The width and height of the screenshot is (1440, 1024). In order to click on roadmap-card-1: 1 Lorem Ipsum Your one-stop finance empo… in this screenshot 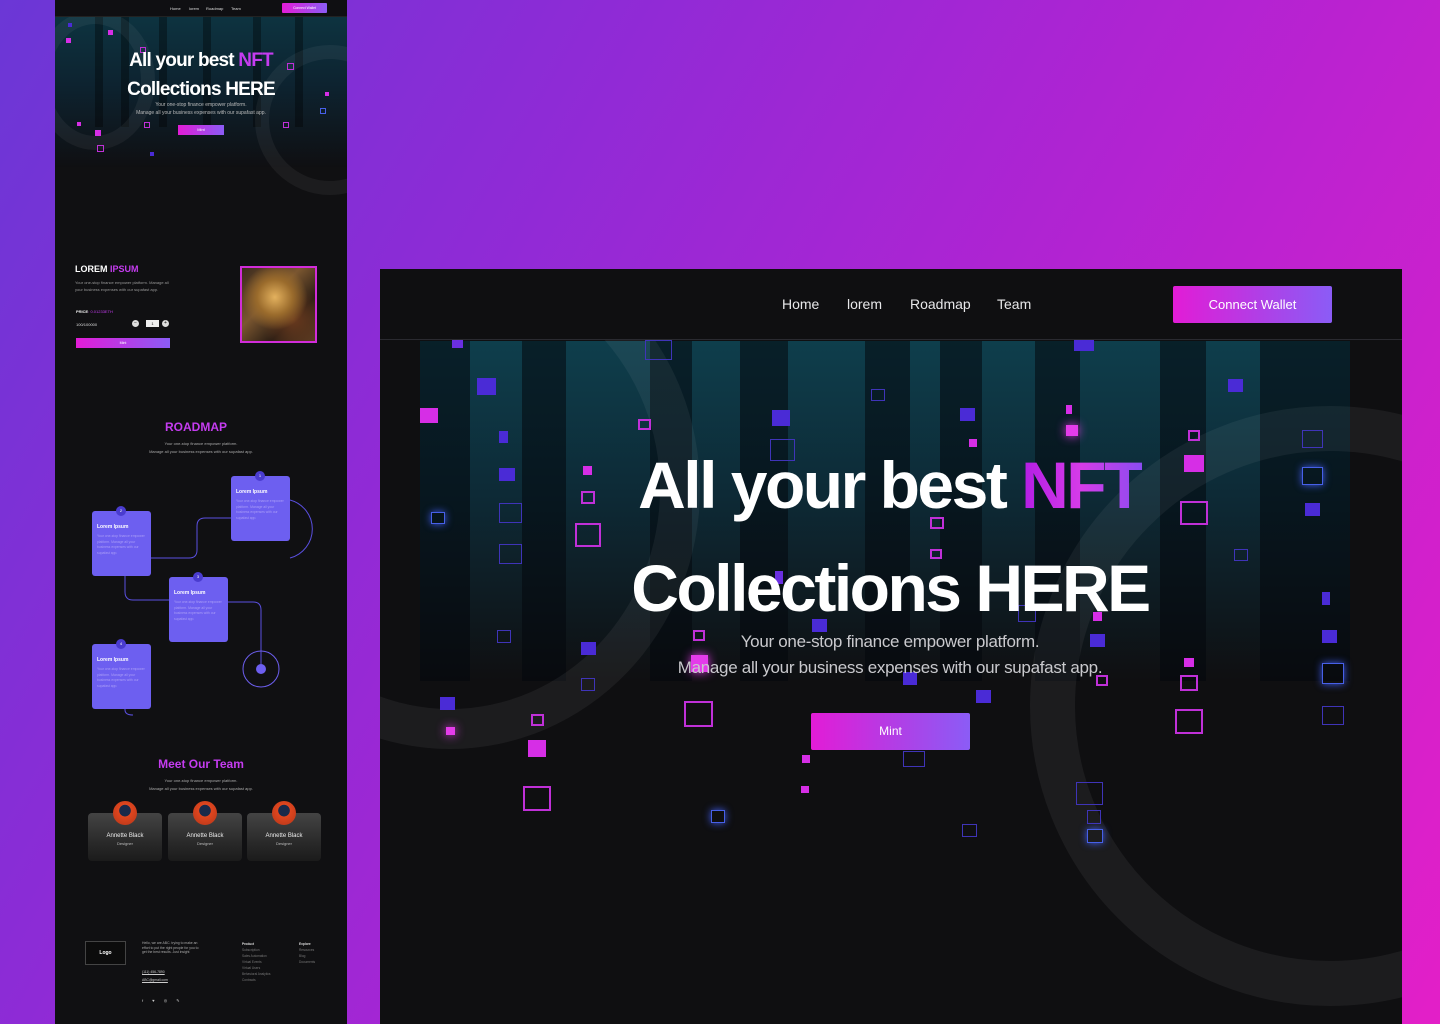, I will do `click(260, 506)`.